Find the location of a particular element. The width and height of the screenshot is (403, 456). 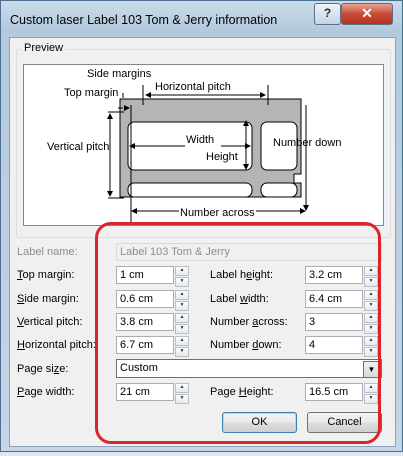

page-size-dropdown: Custom ▼ is located at coordinates (249, 368).